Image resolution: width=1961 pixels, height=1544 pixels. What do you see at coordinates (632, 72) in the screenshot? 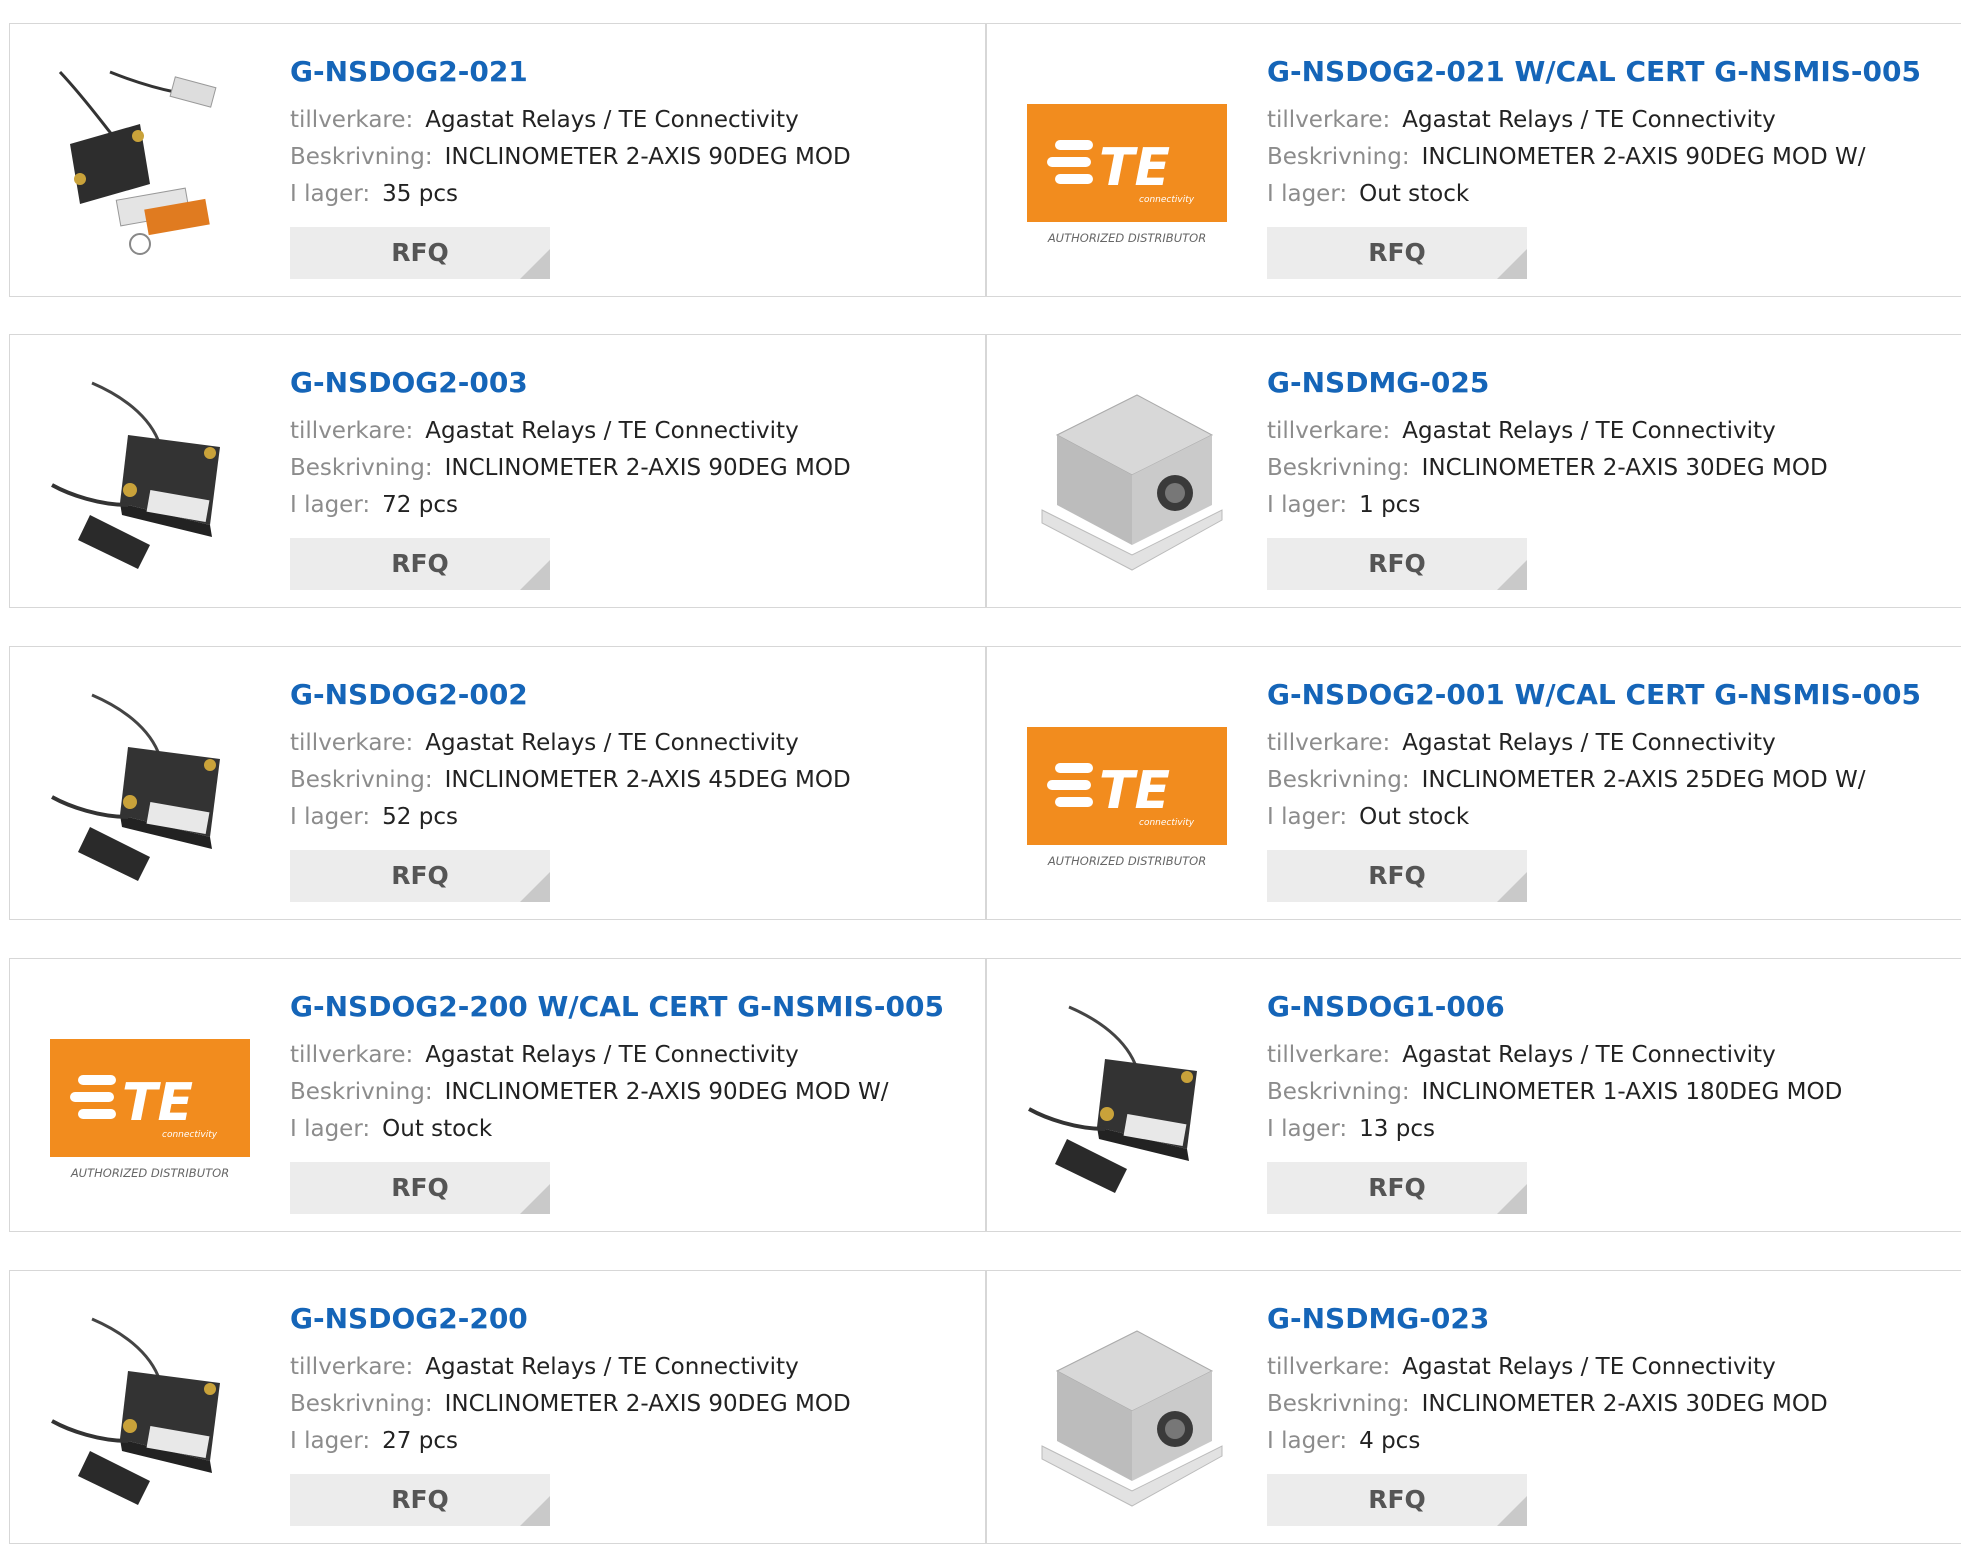
I see `product-title-link: G-NSDOG2-021` at bounding box center [632, 72].